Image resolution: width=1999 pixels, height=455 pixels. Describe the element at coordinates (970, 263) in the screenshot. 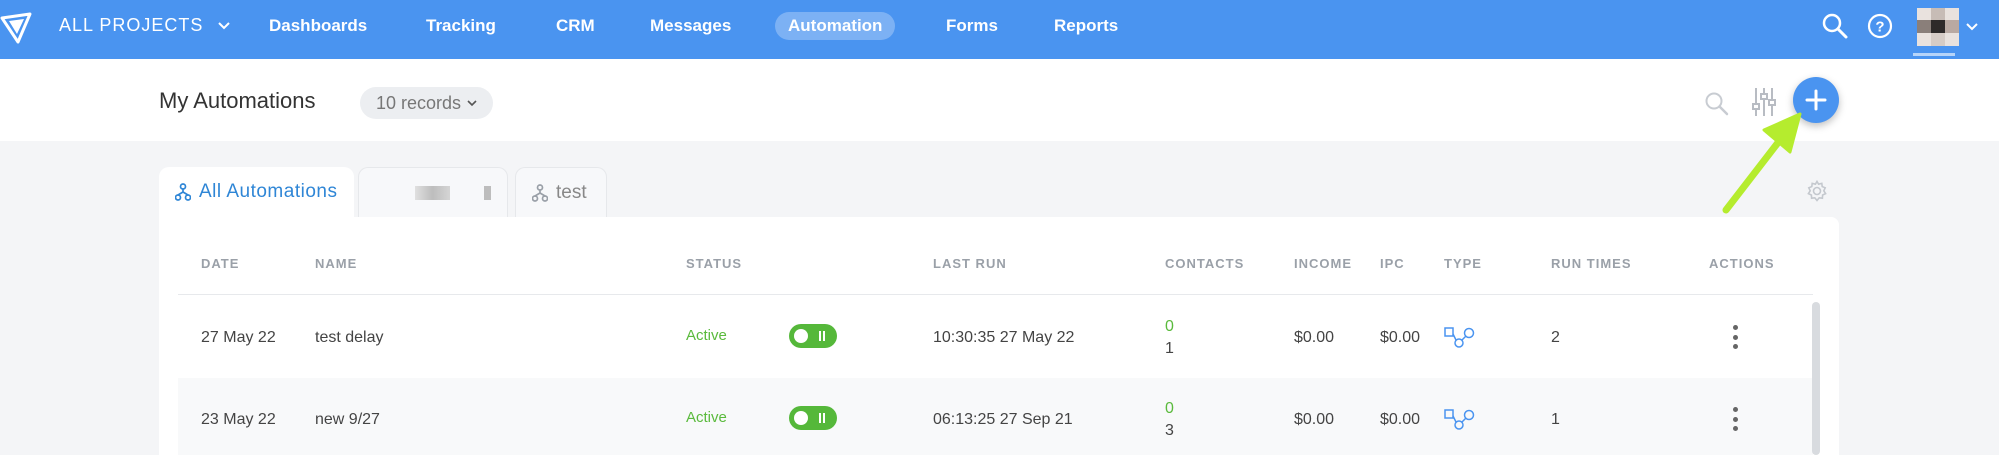

I see `column-header-last-run: LAST RUN` at that location.